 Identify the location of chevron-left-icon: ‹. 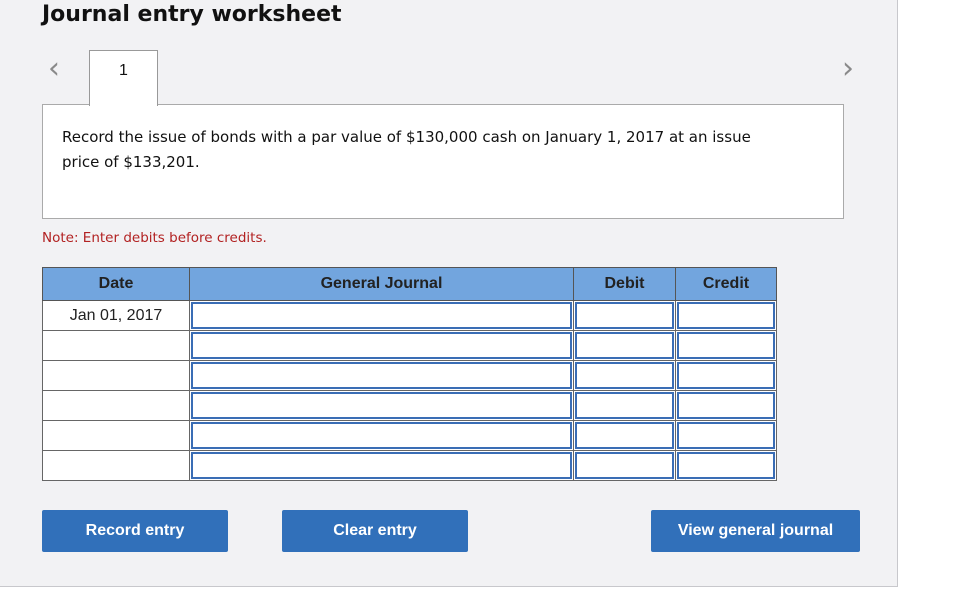
(54, 69).